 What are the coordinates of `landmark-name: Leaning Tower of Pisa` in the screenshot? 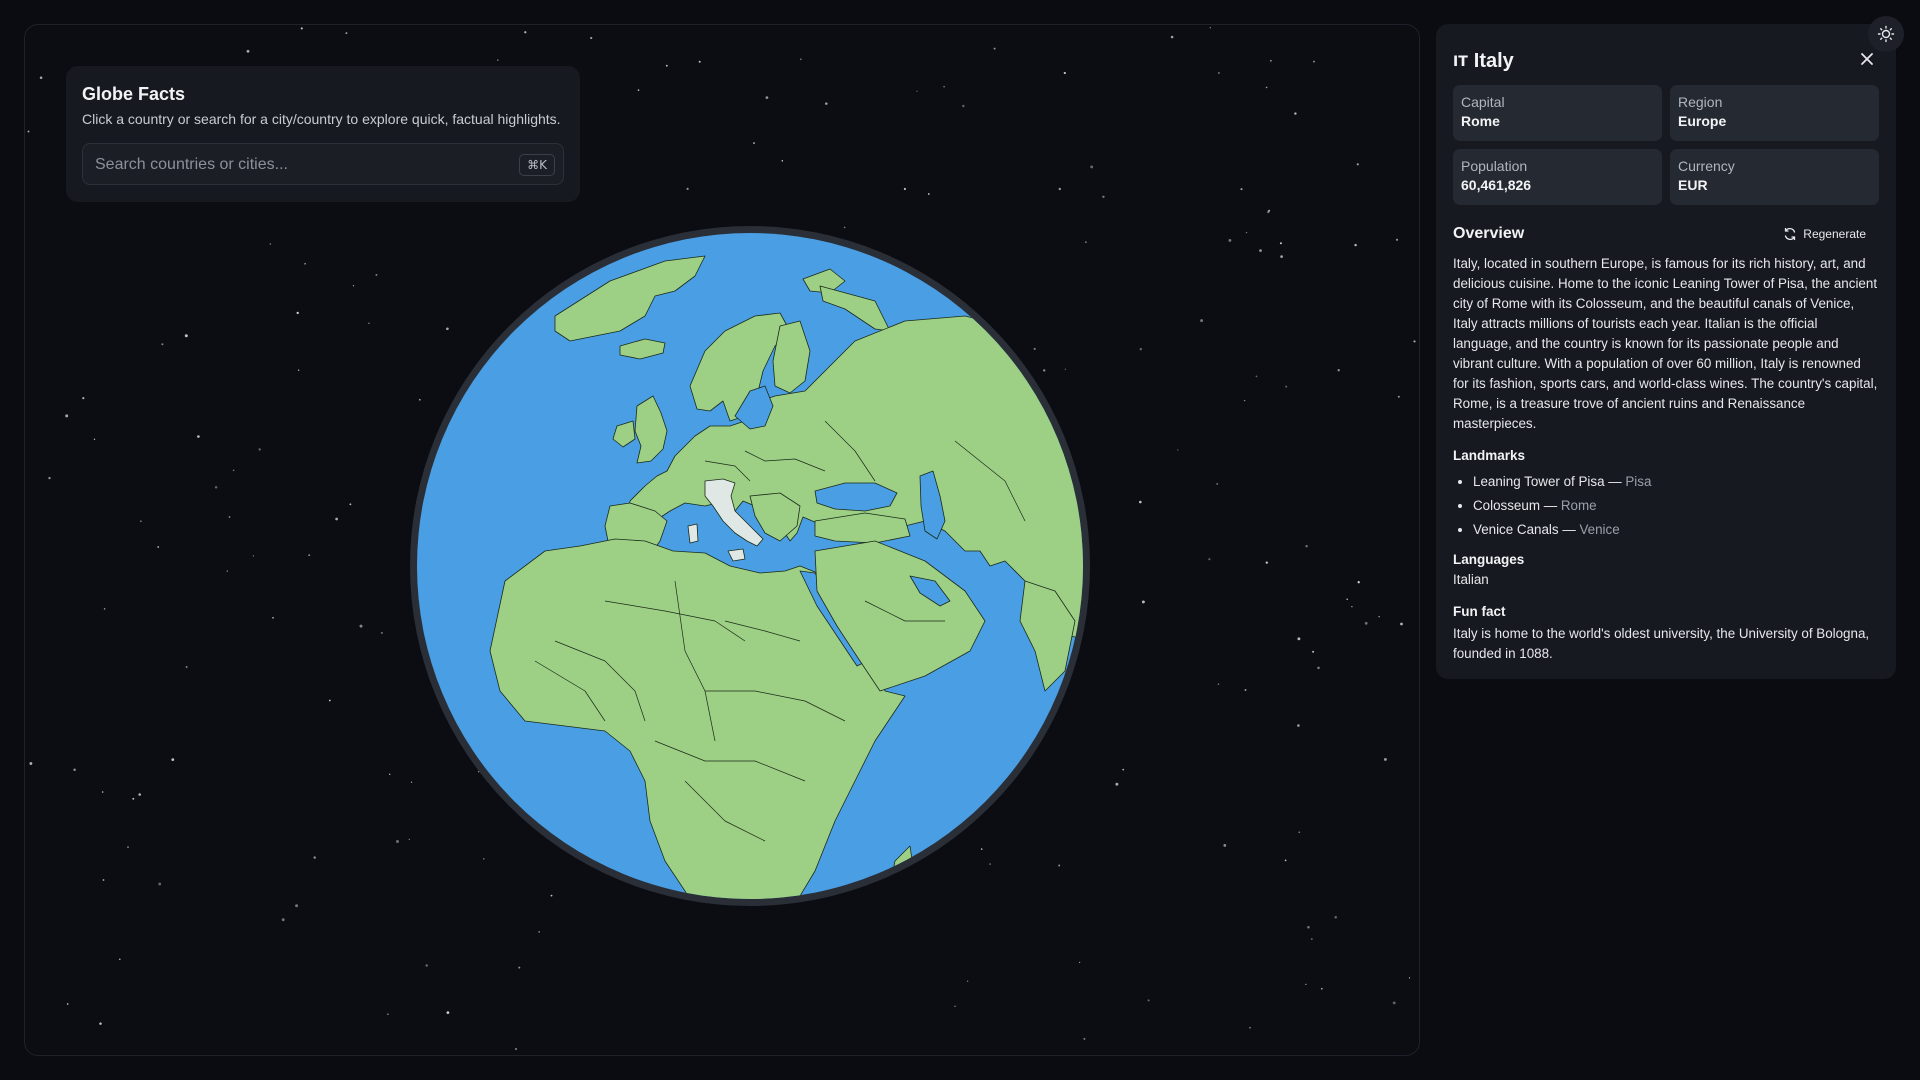 It's located at (1539, 481).